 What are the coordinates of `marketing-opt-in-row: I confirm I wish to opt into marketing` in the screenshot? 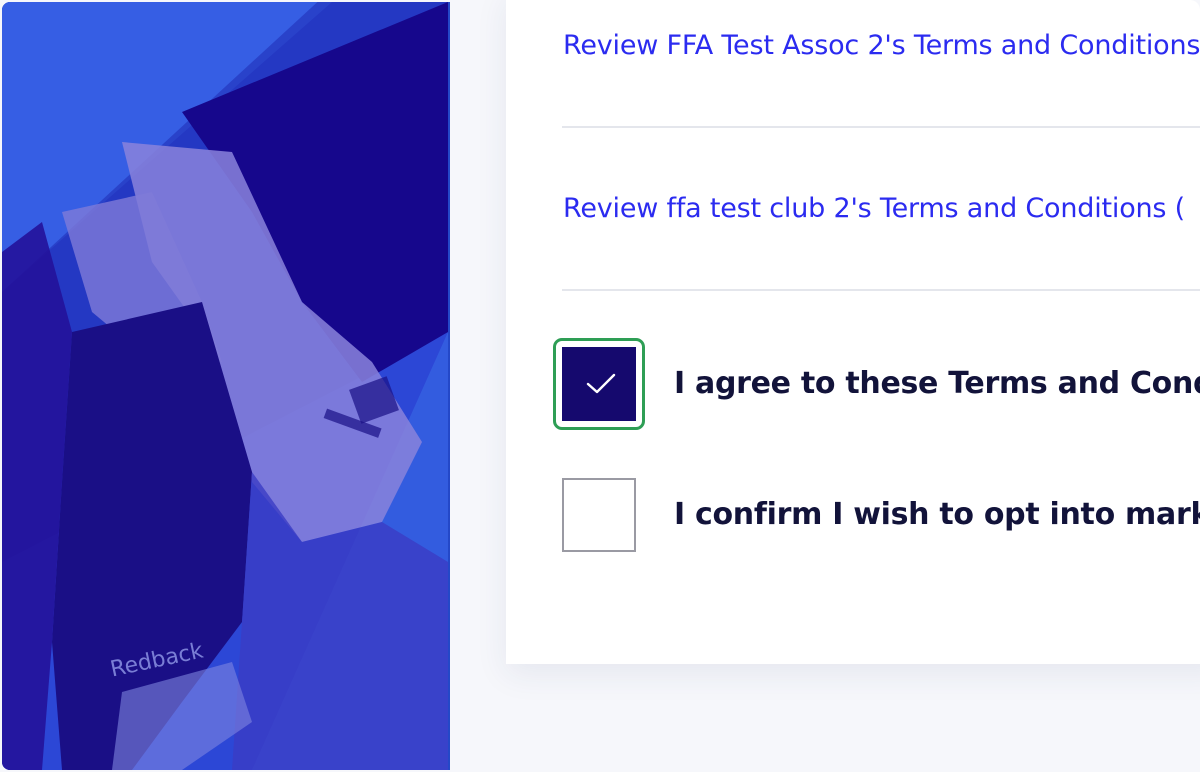 It's located at (881, 515).